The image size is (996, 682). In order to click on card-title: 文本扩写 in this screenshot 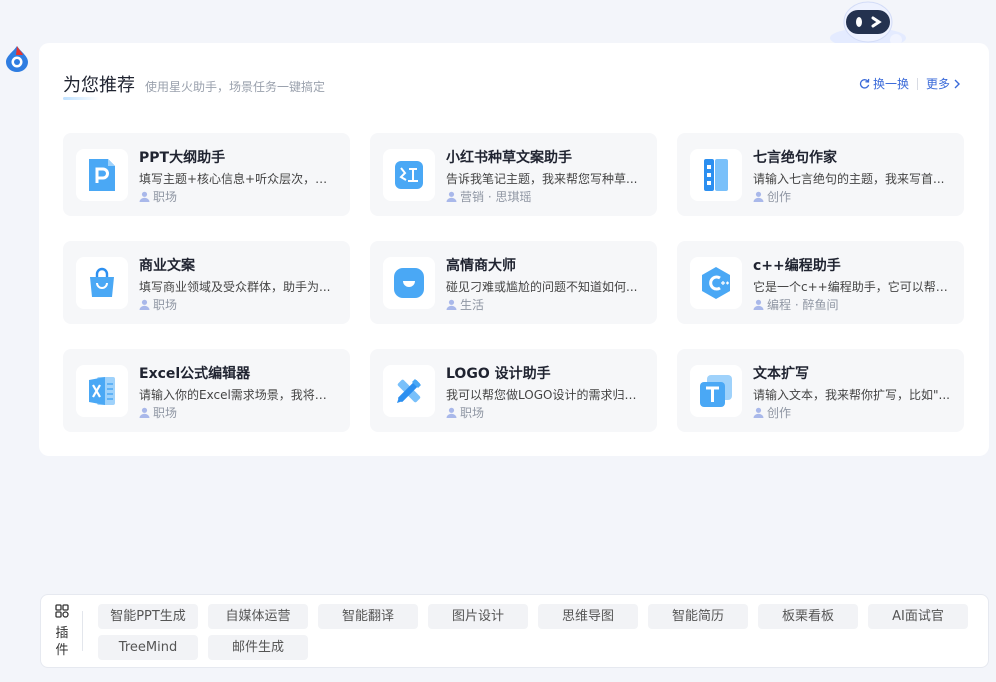, I will do `click(781, 374)`.